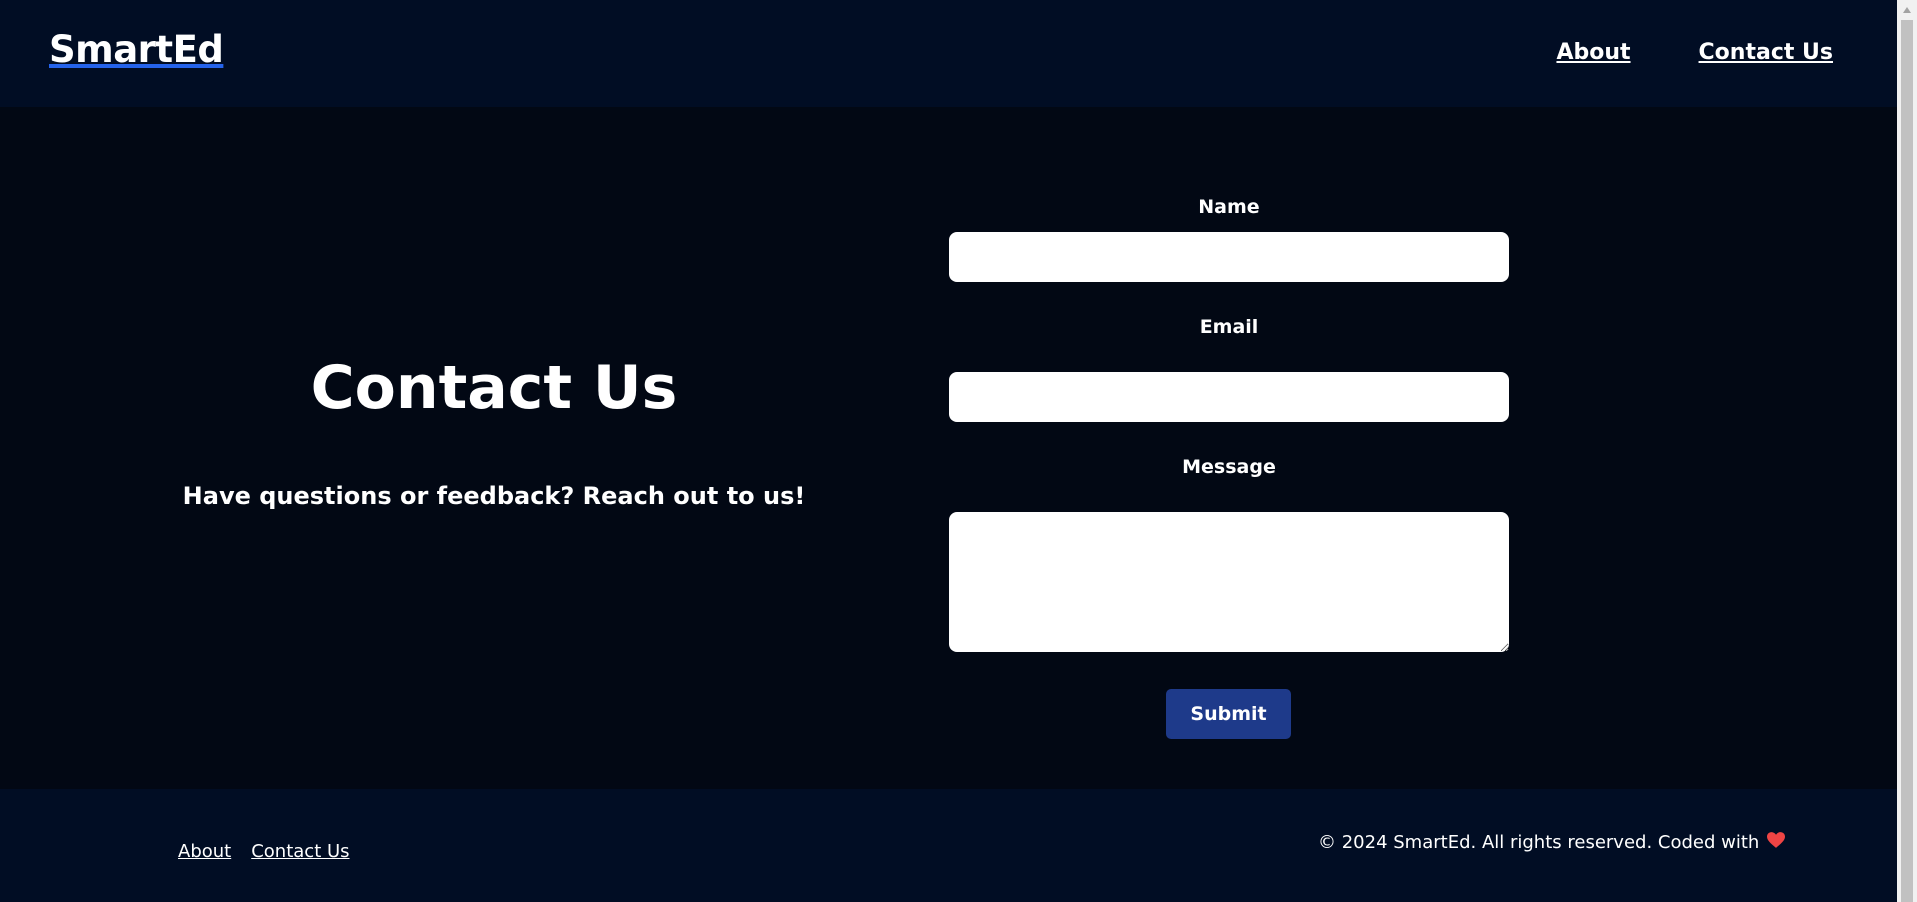 Image resolution: width=1917 pixels, height=902 pixels. What do you see at coordinates (948, 53) in the screenshot?
I see `site-header: SmartEd About Contact Us` at bounding box center [948, 53].